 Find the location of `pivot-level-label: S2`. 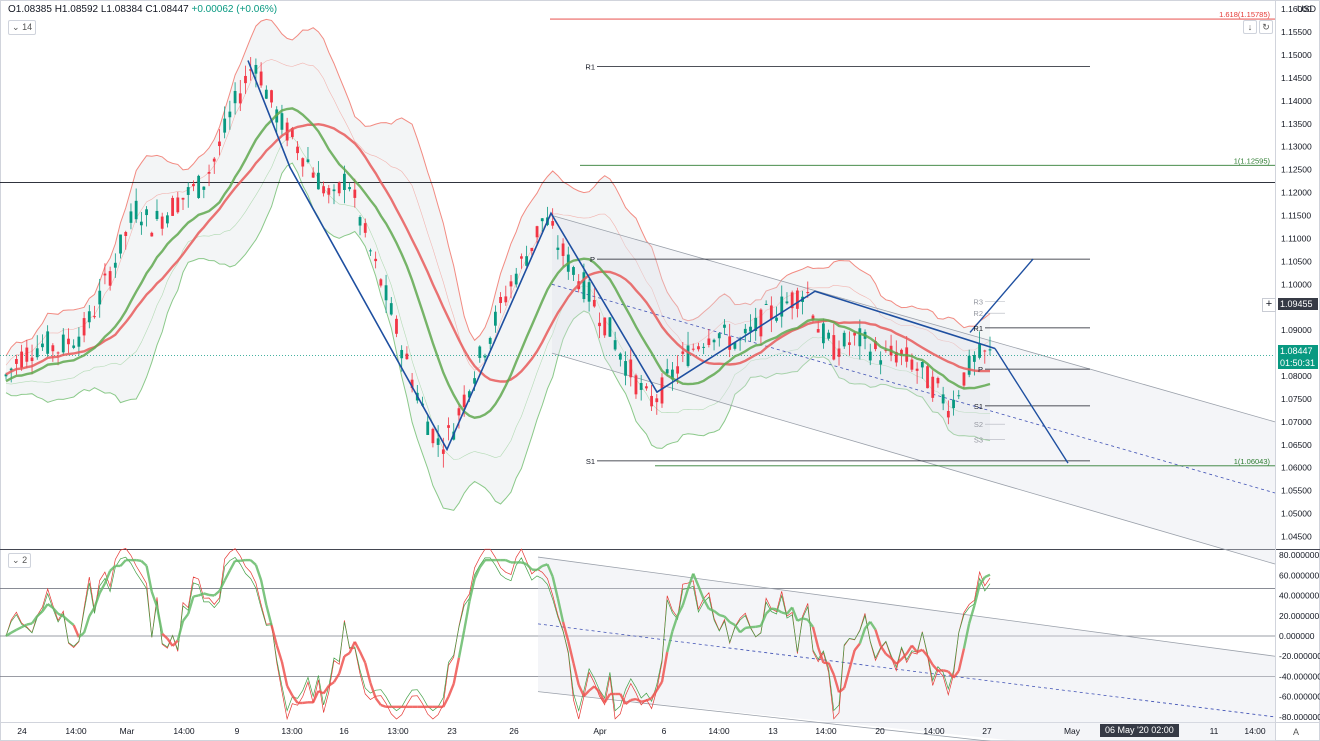

pivot-level-label: S2 is located at coordinates (978, 424).